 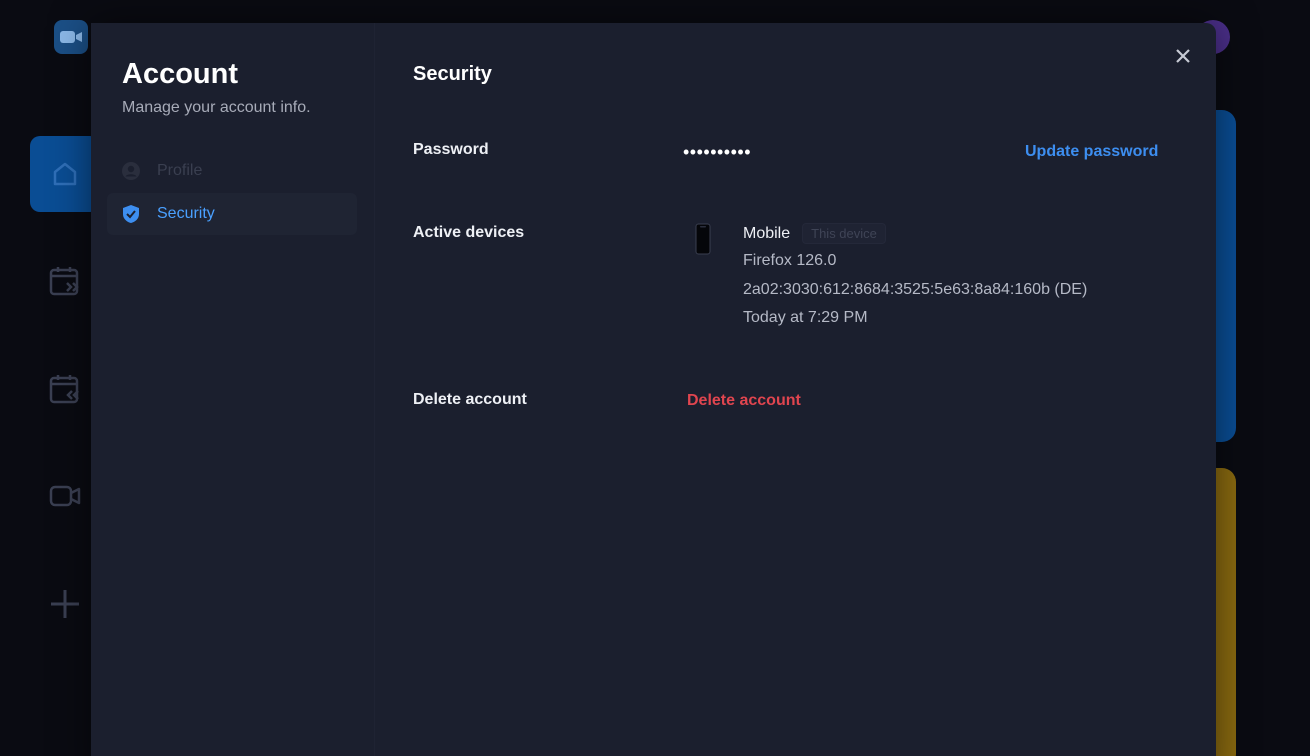 I want to click on user-circle-icon, so click(x=131, y=171).